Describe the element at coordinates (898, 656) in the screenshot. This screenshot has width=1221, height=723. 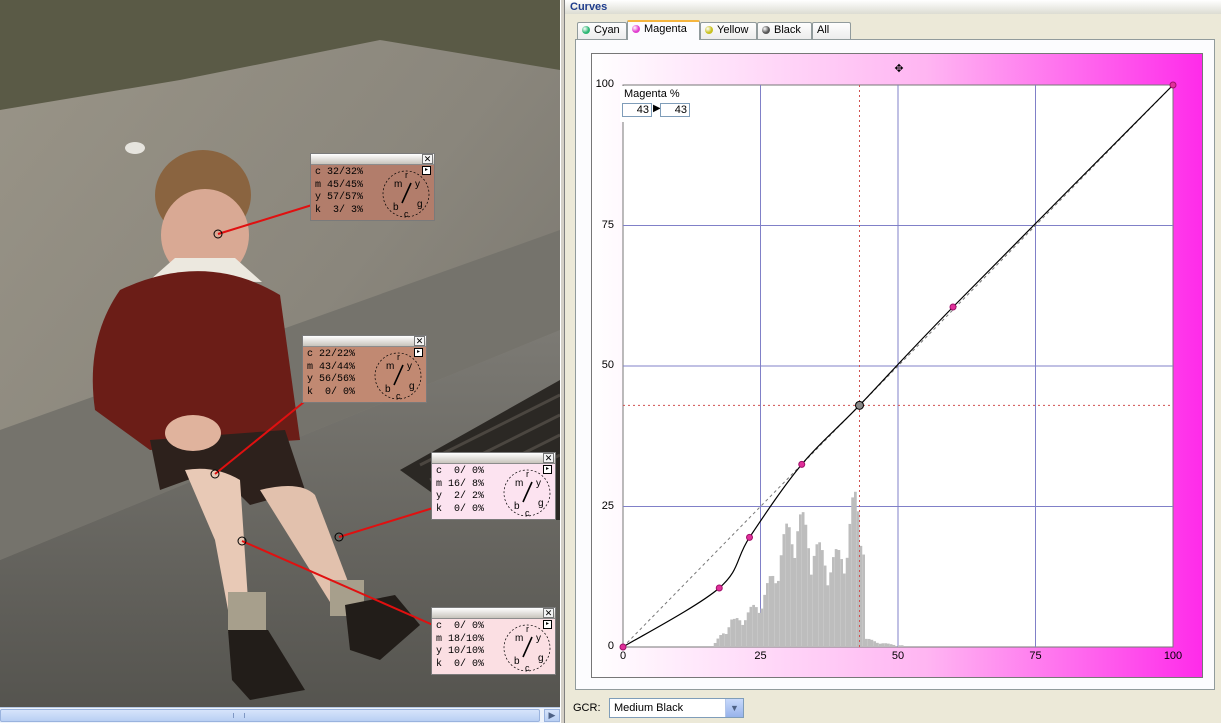
I see `x-tick-label: 50` at that location.